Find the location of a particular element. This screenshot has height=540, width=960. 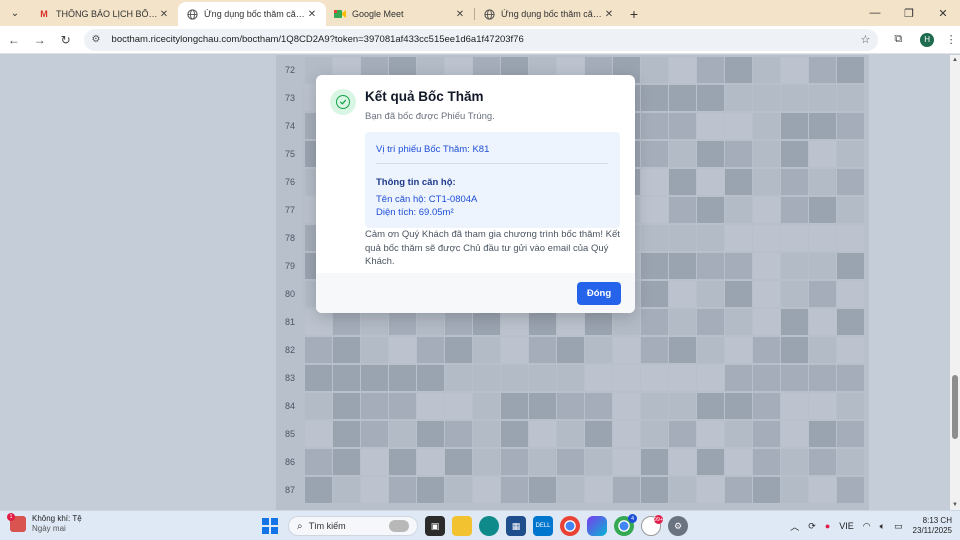

scroll-down-arrow-icon: ▼ is located at coordinates (955, 505).